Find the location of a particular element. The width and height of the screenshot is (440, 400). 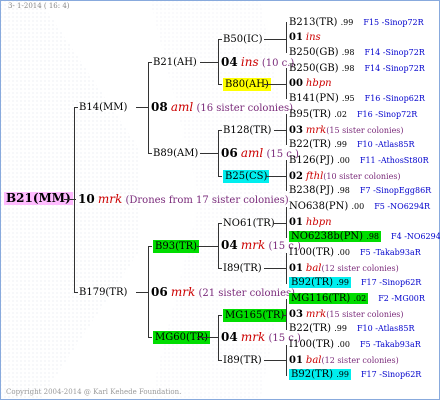

gen4-queen-row: NO6238b(PN) .98 F4 -NO6294R is located at coordinates (364, 236).